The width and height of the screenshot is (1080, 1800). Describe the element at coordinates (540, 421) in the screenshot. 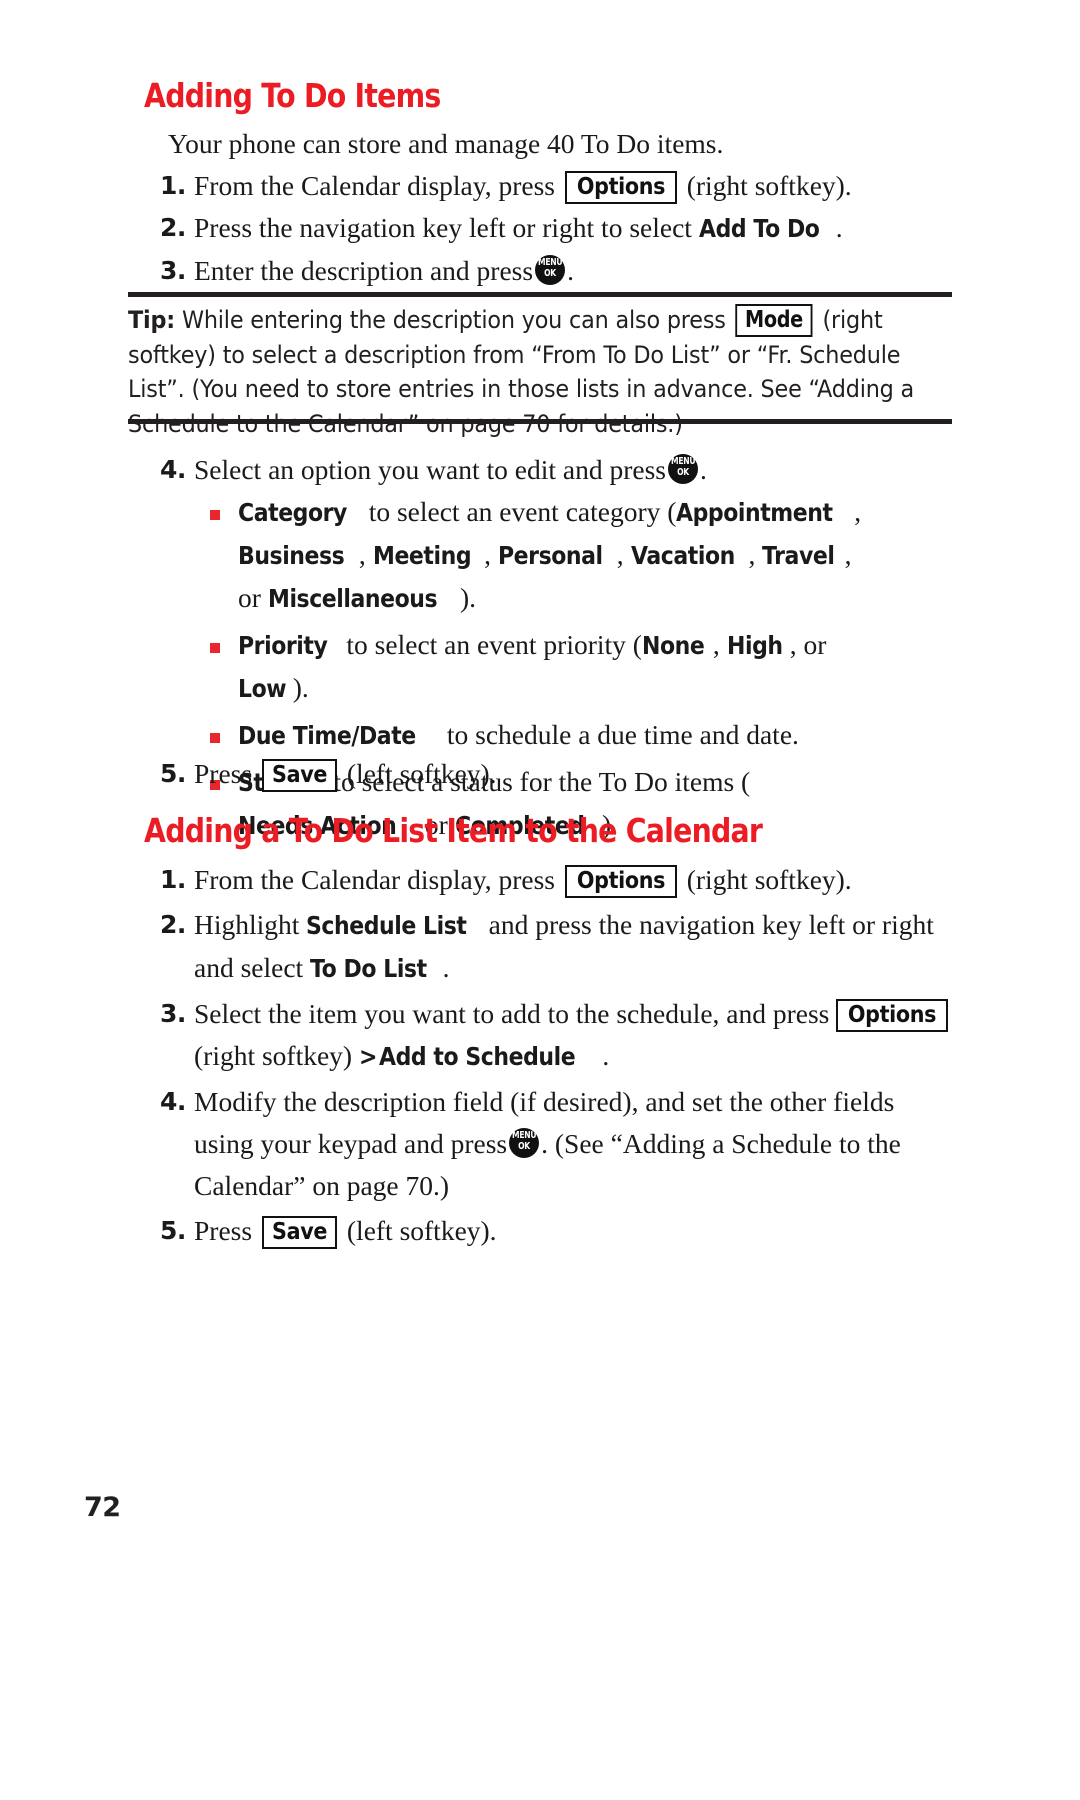

I see `tip-rule-bottom` at that location.